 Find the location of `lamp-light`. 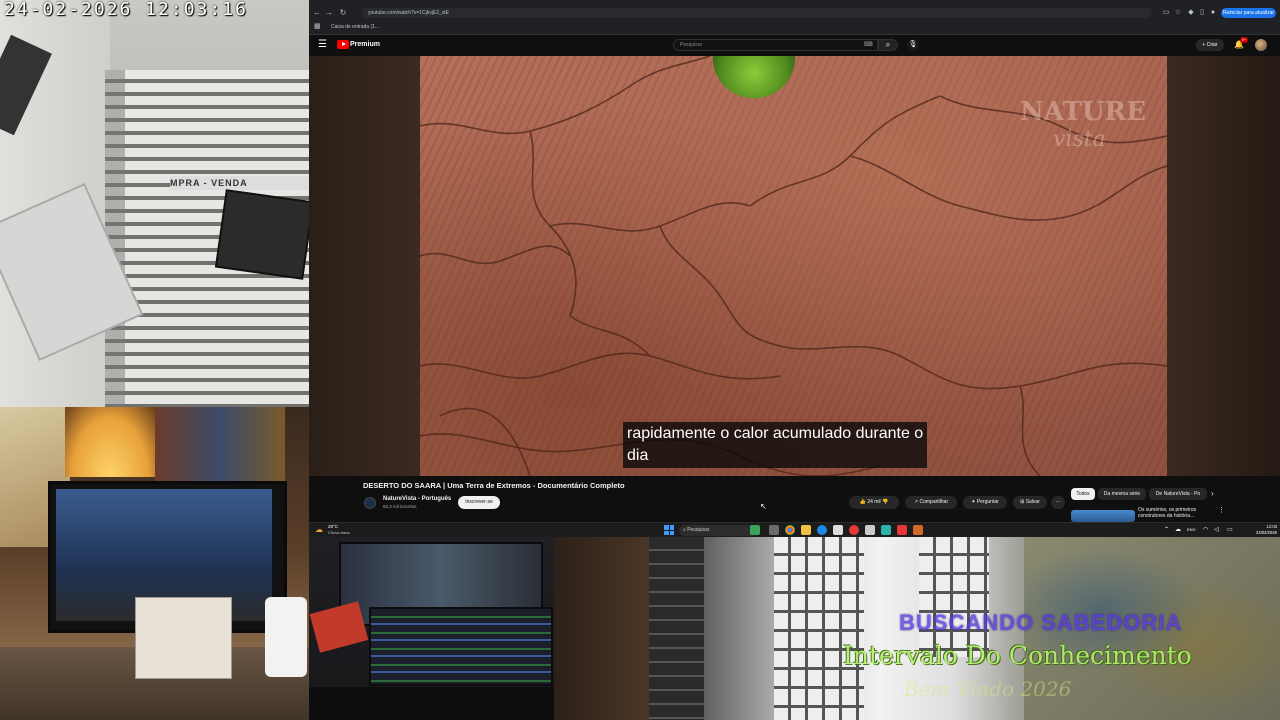

lamp-light is located at coordinates (110, 442).